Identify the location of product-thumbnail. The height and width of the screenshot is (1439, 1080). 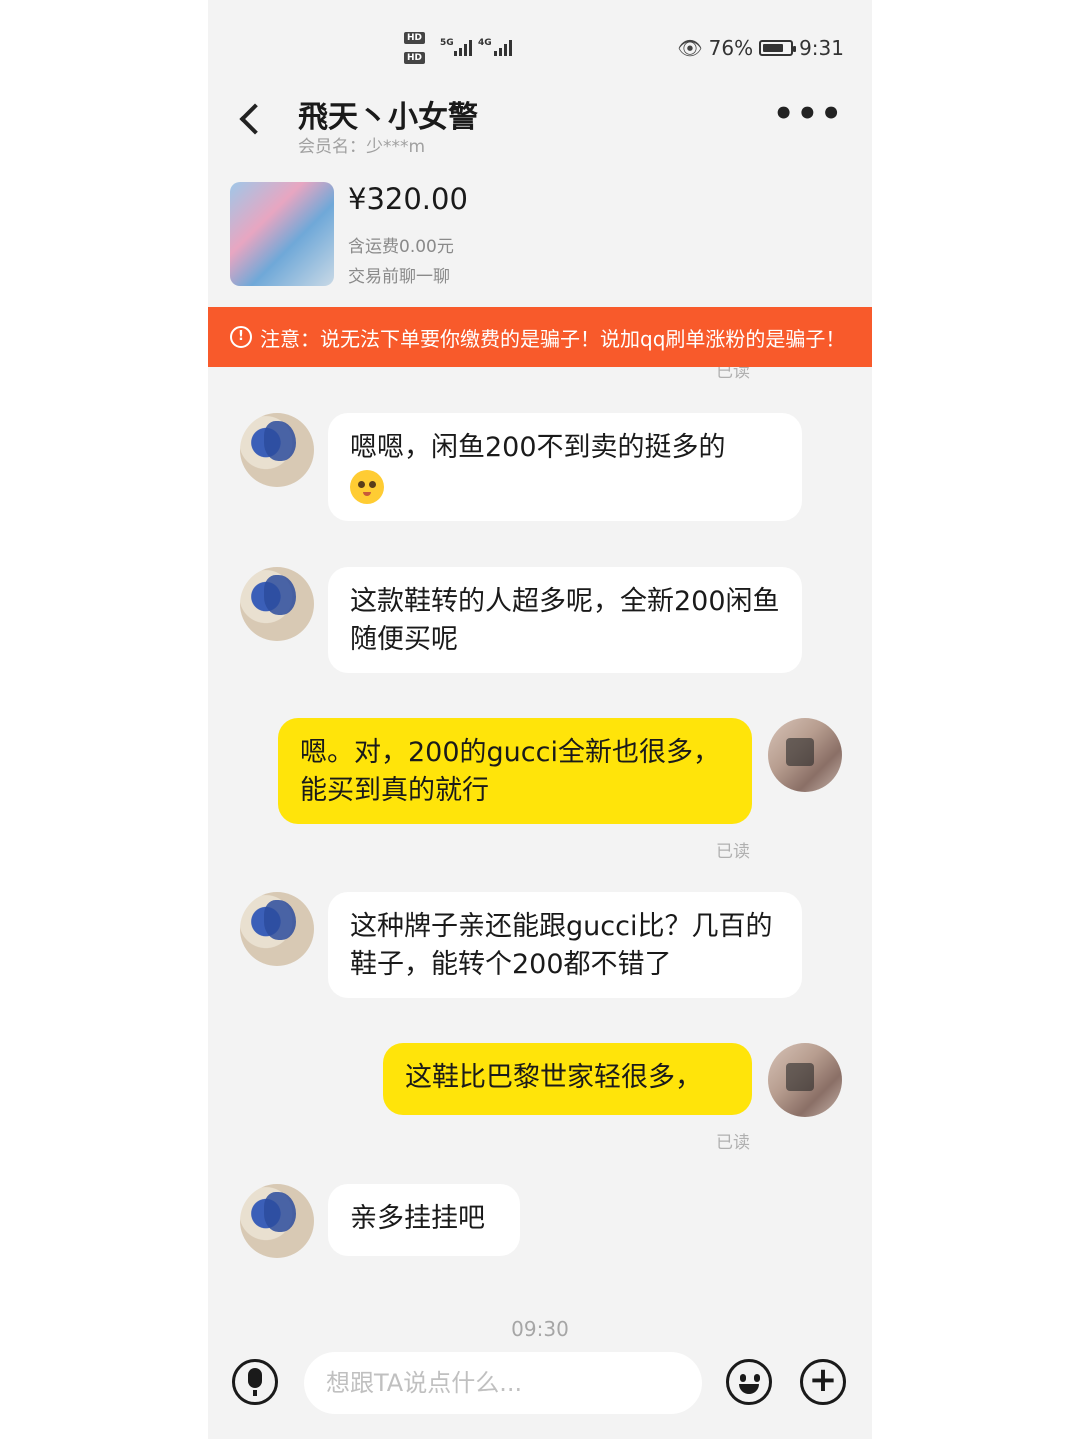
(282, 234).